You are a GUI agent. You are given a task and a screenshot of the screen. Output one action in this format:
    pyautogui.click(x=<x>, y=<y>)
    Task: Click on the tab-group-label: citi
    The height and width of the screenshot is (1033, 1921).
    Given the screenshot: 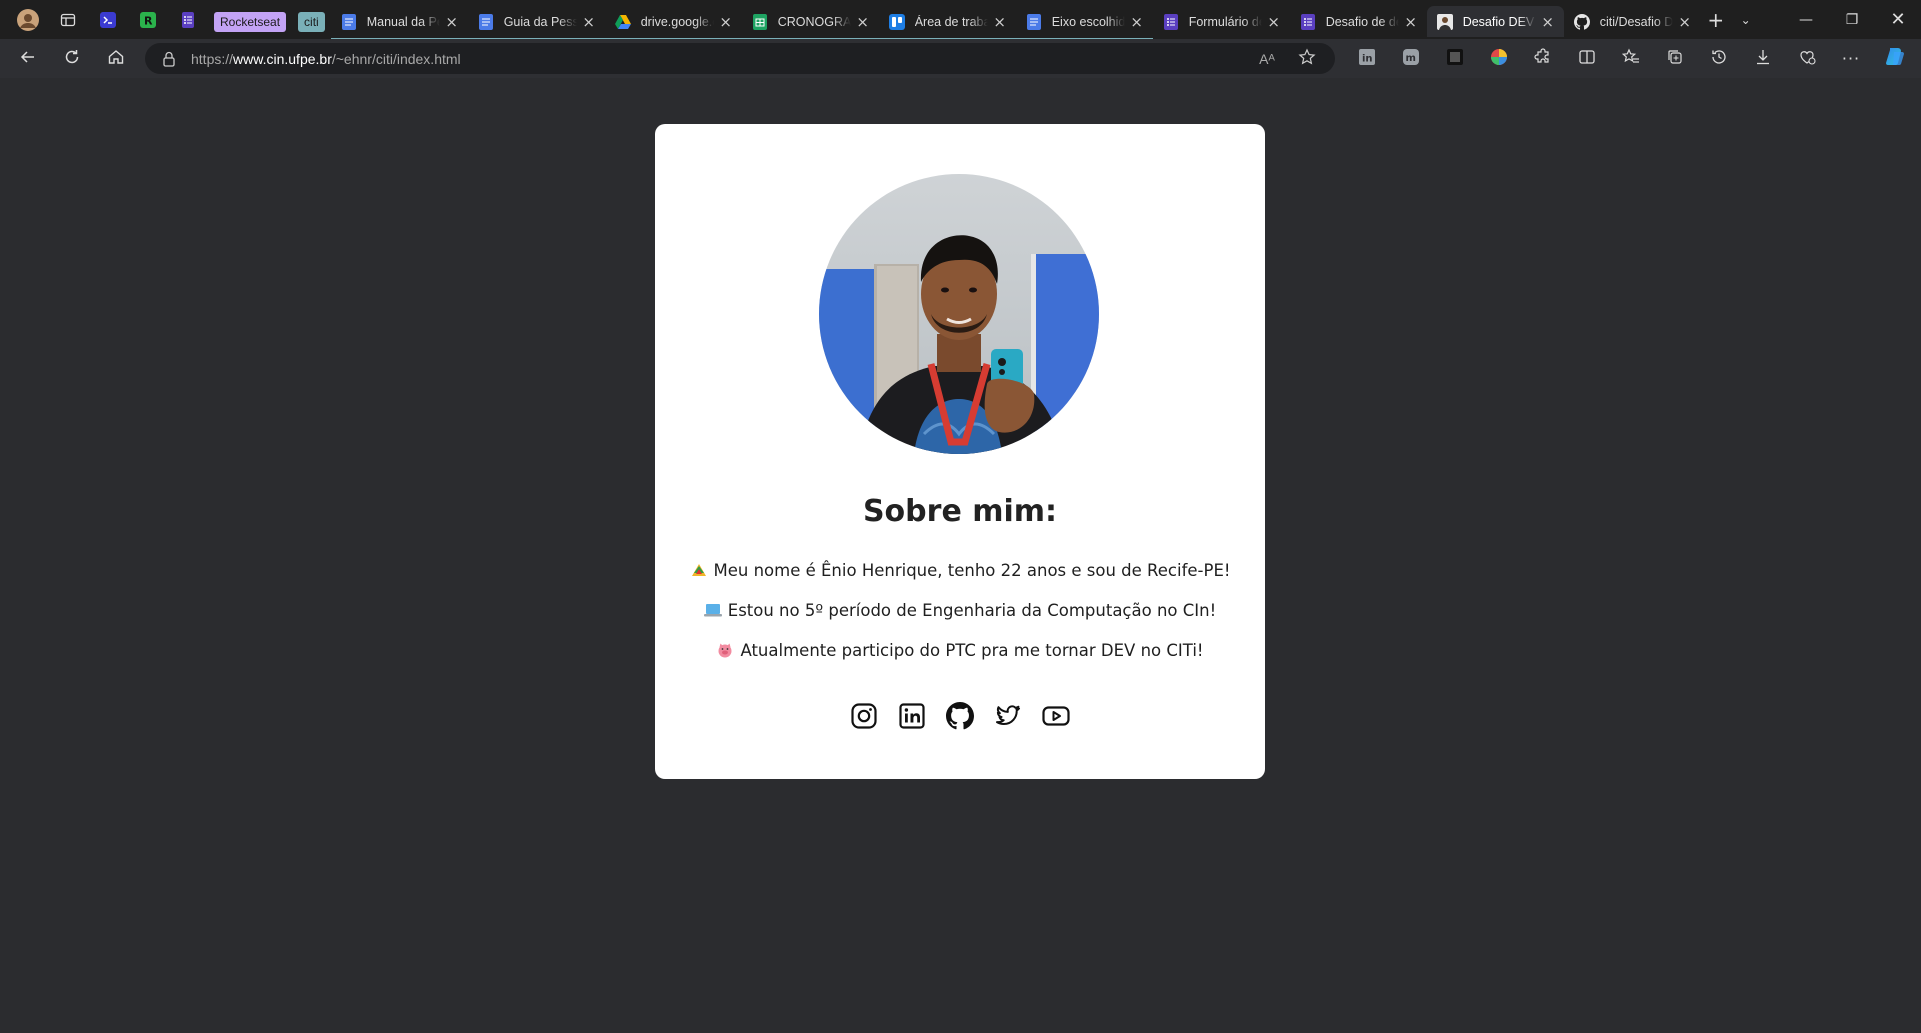 What is the action you would take?
    pyautogui.click(x=311, y=21)
    